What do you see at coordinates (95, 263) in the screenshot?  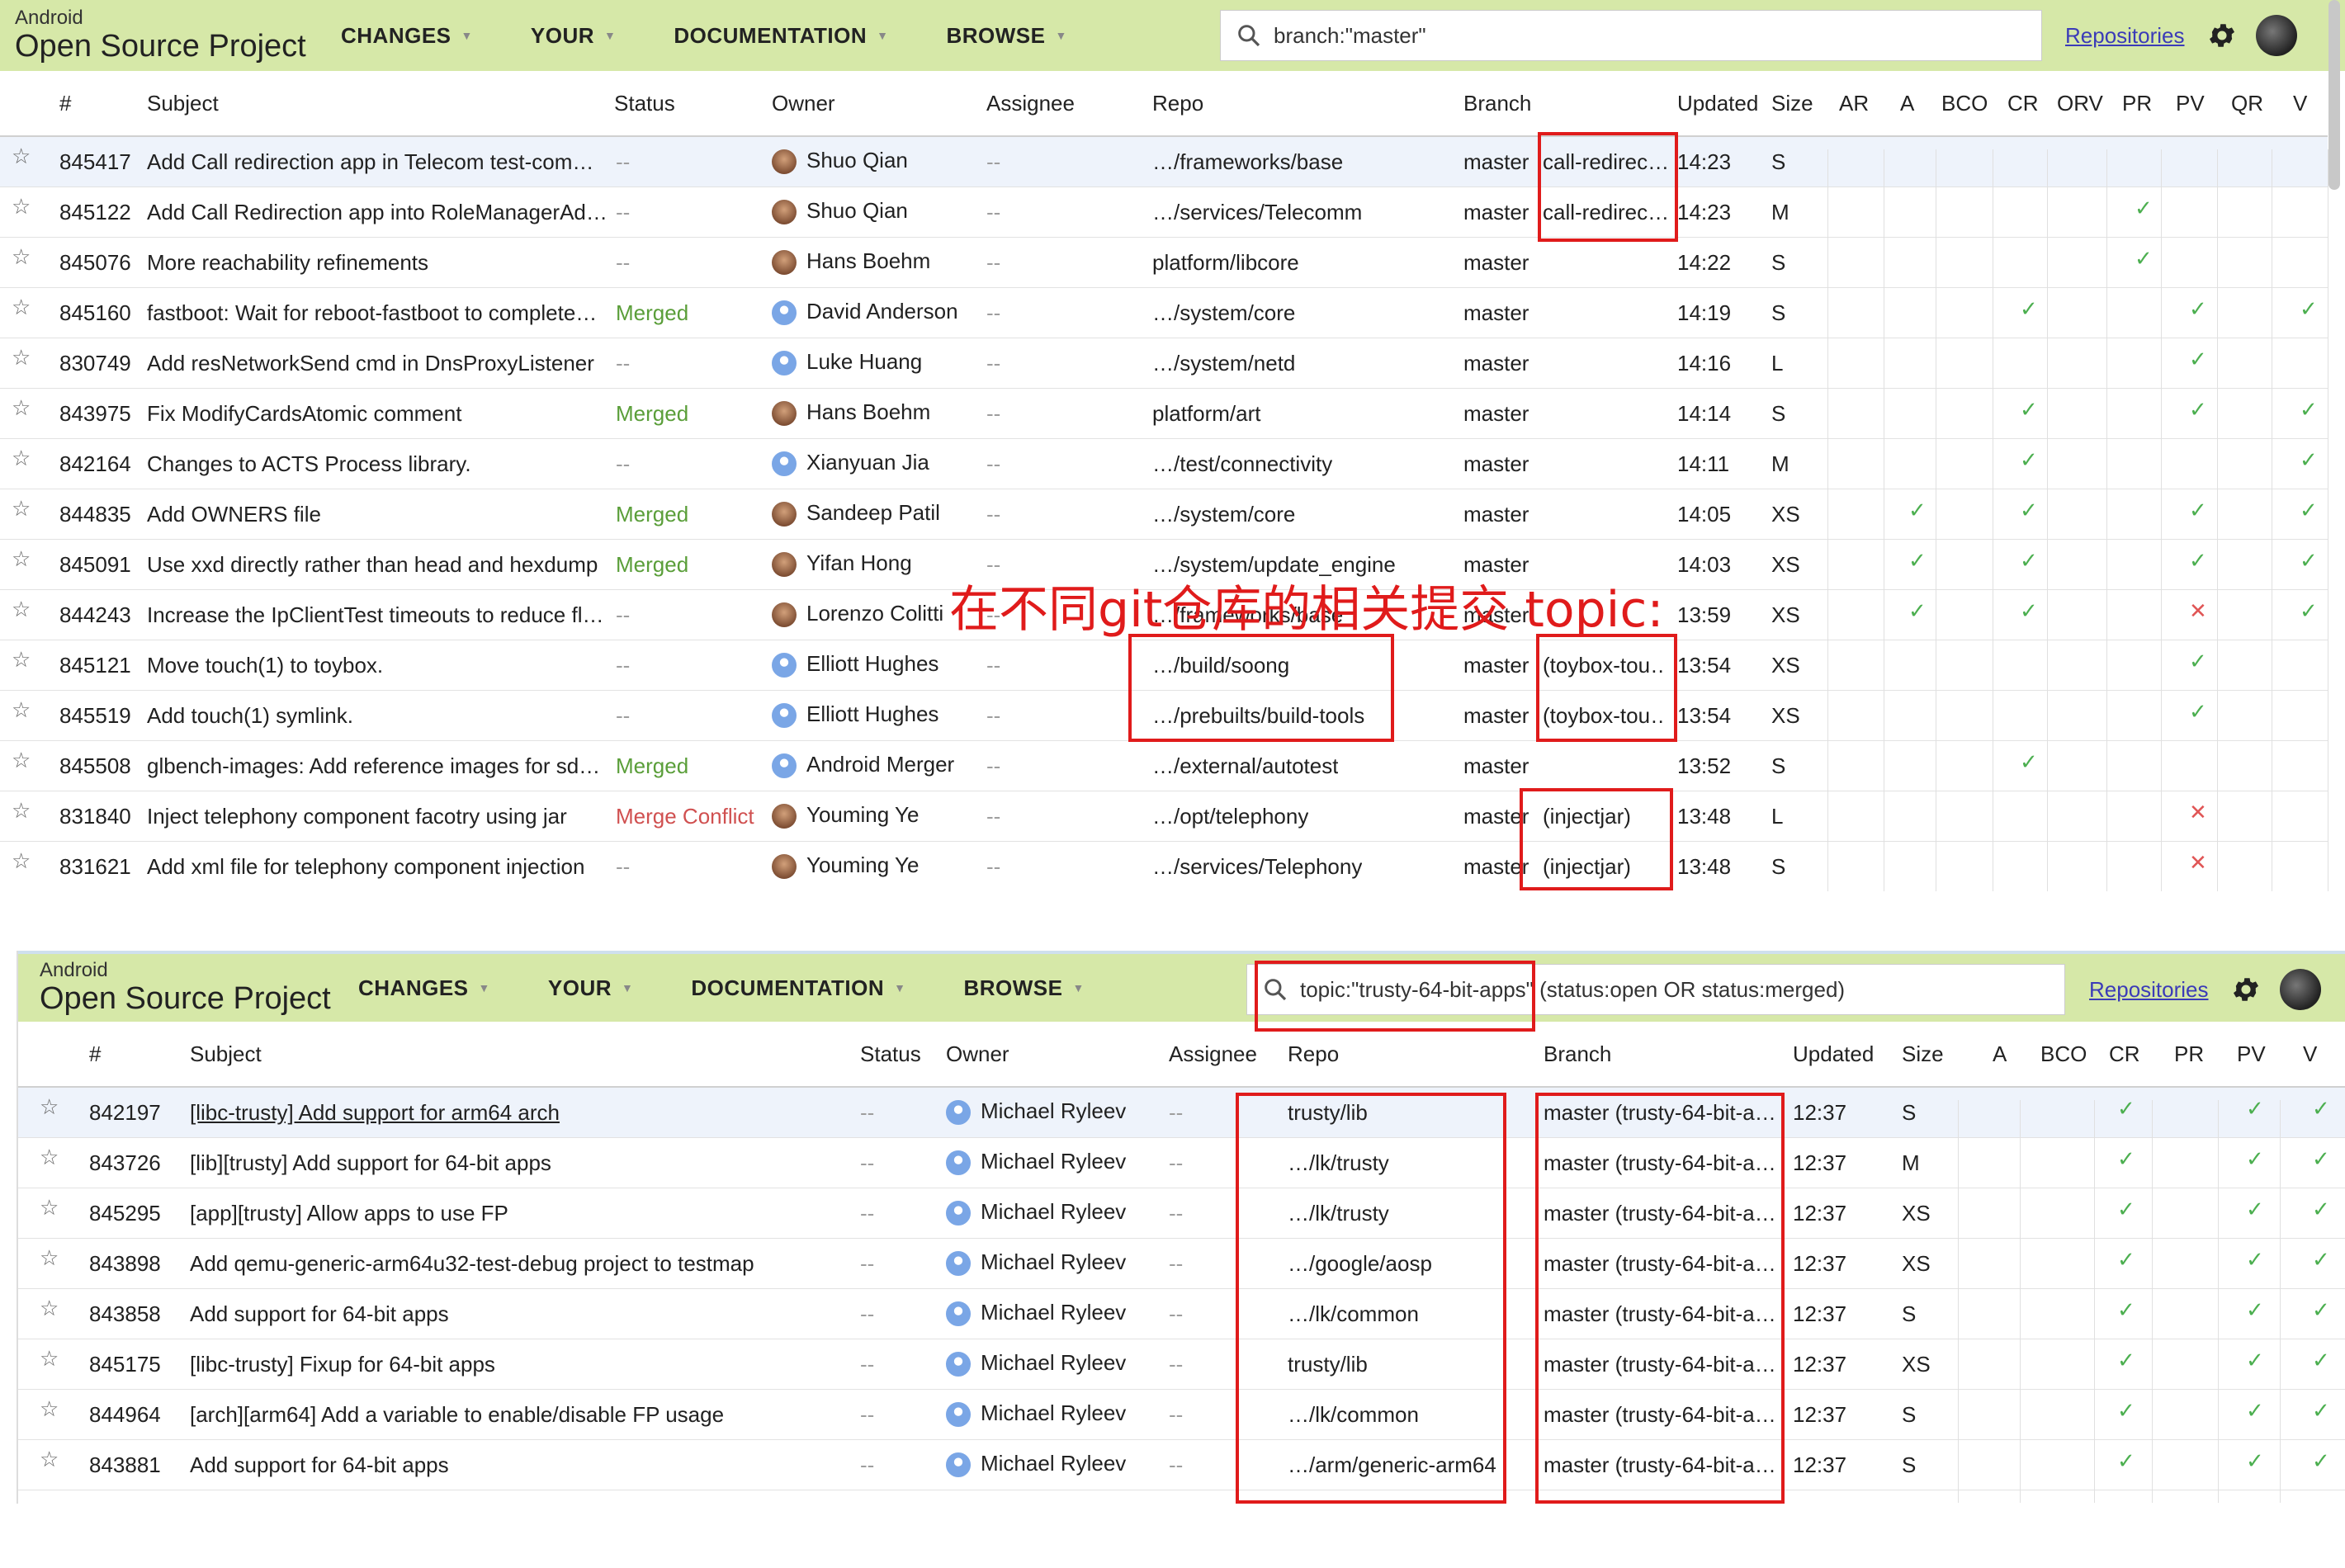 I see `change-number: 845076` at bounding box center [95, 263].